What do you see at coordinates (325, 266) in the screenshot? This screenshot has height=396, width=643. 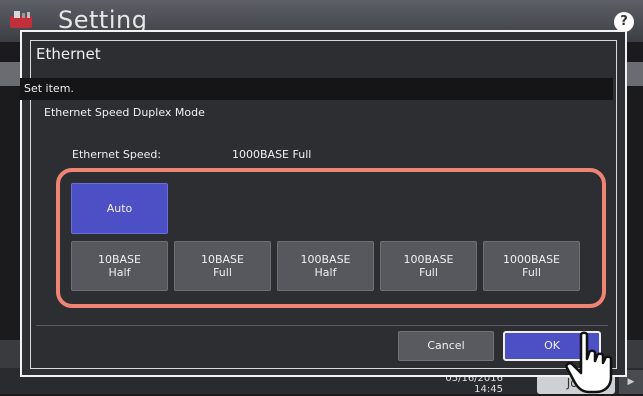 I see `option-100base-half-button: 100BASE Half` at bounding box center [325, 266].